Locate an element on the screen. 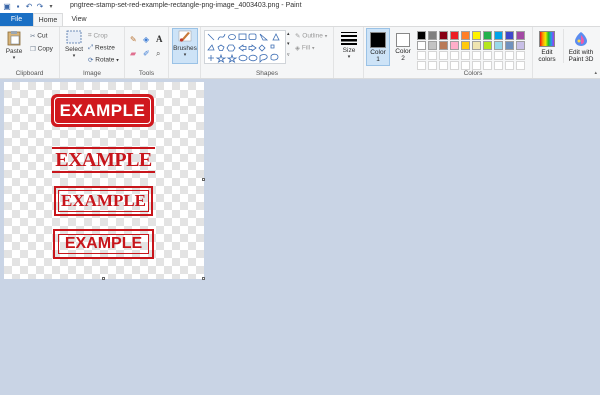  text-tool-icon: A is located at coordinates (159, 39).